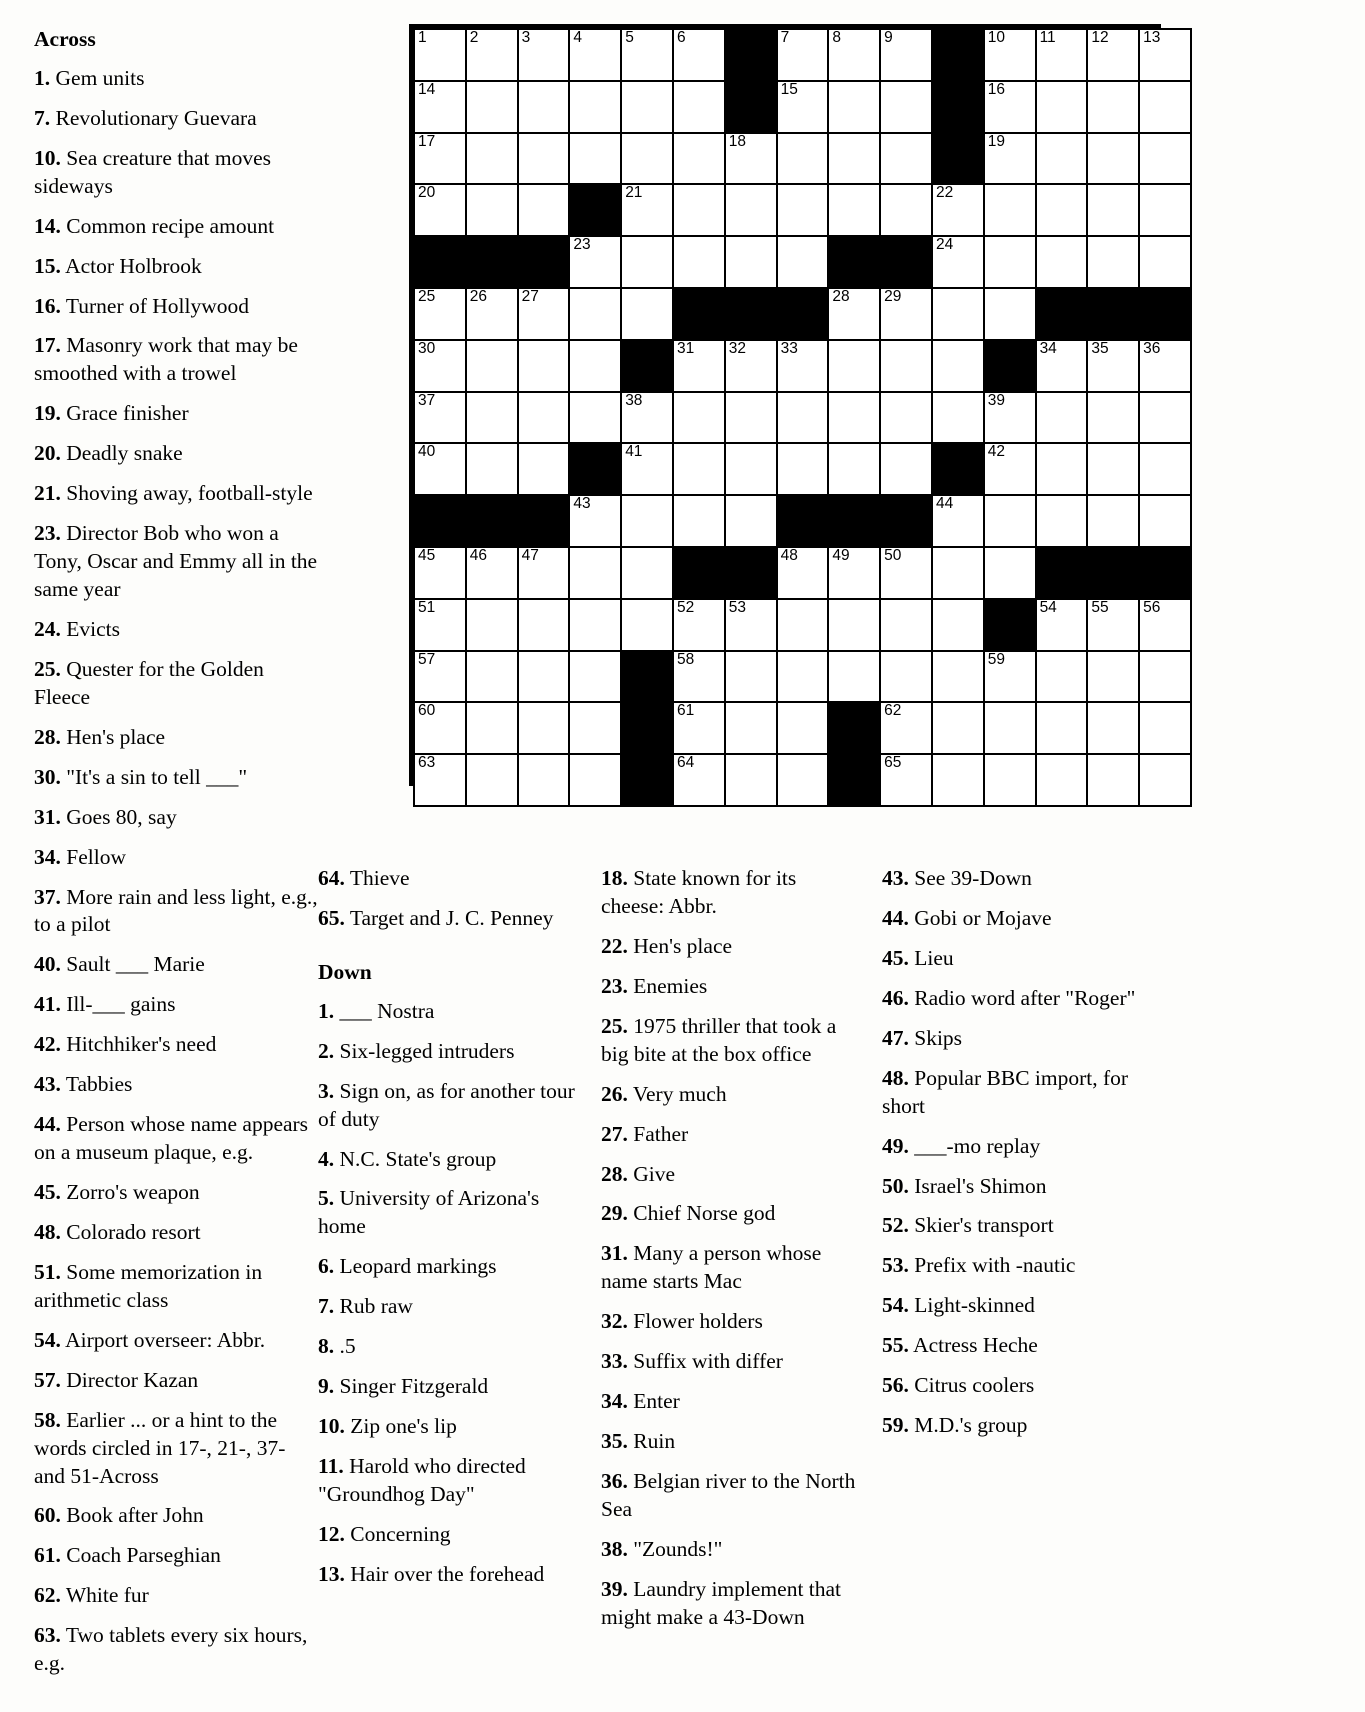  What do you see at coordinates (854, 55) in the screenshot?
I see `grid-cell: 8` at bounding box center [854, 55].